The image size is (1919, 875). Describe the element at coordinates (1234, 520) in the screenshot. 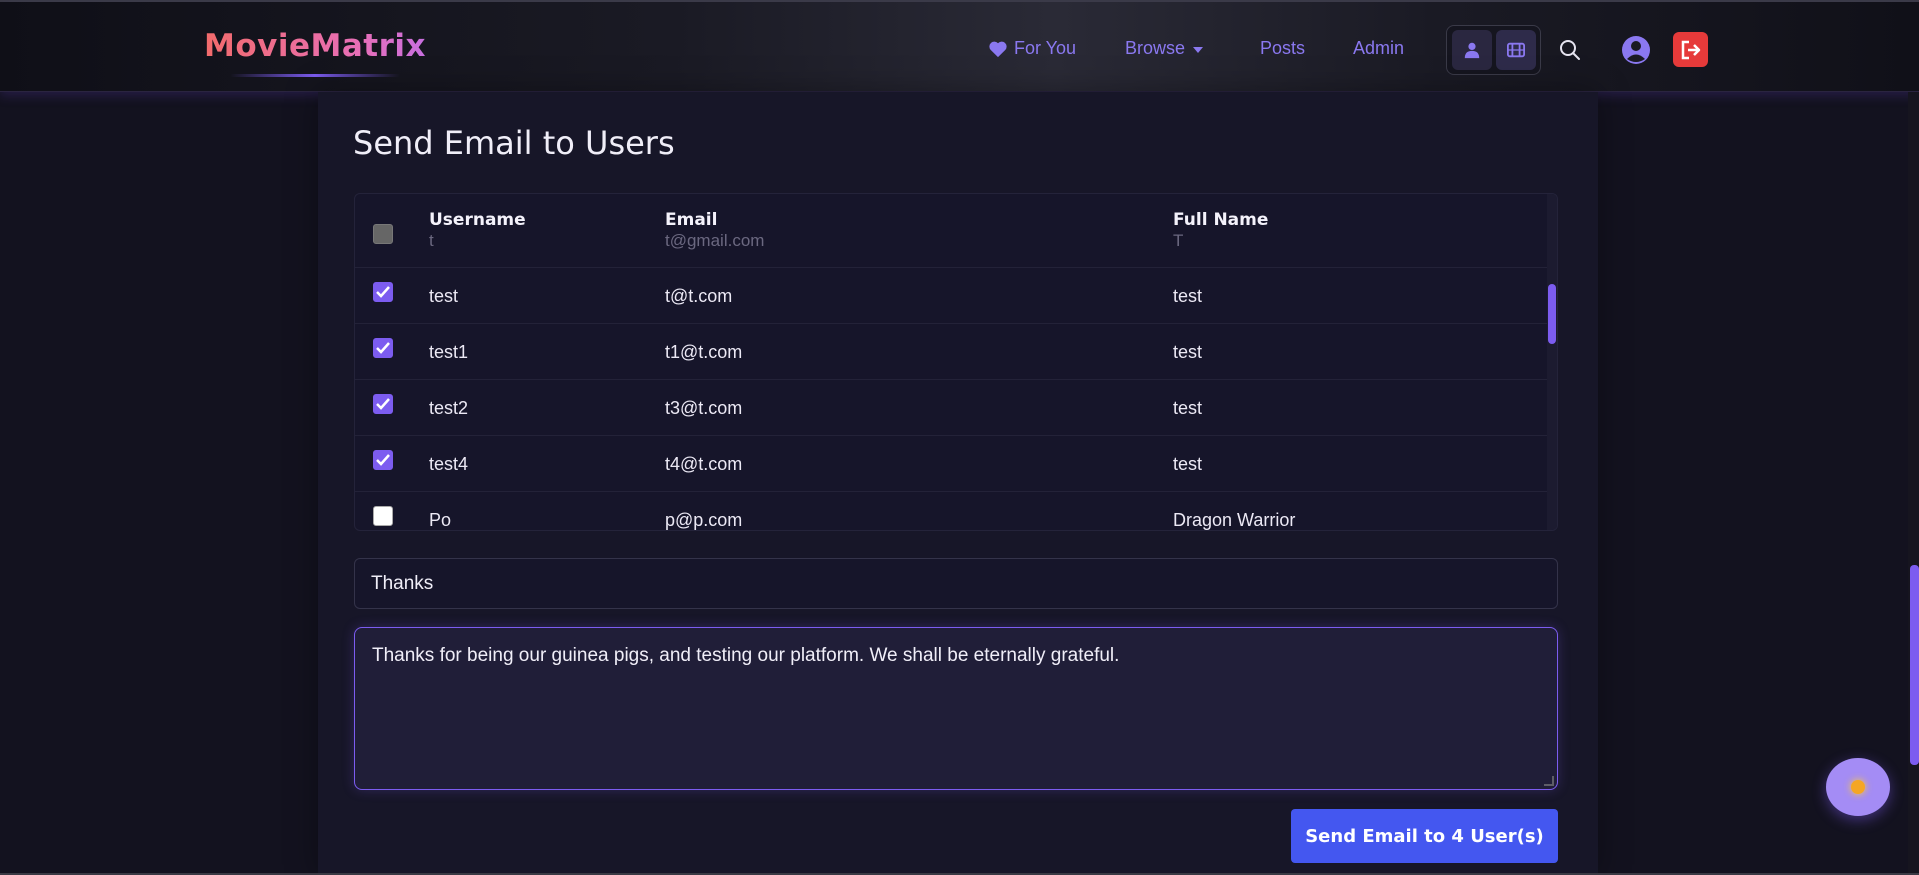

I see `cell-full-name: Dragon Warrior` at that location.